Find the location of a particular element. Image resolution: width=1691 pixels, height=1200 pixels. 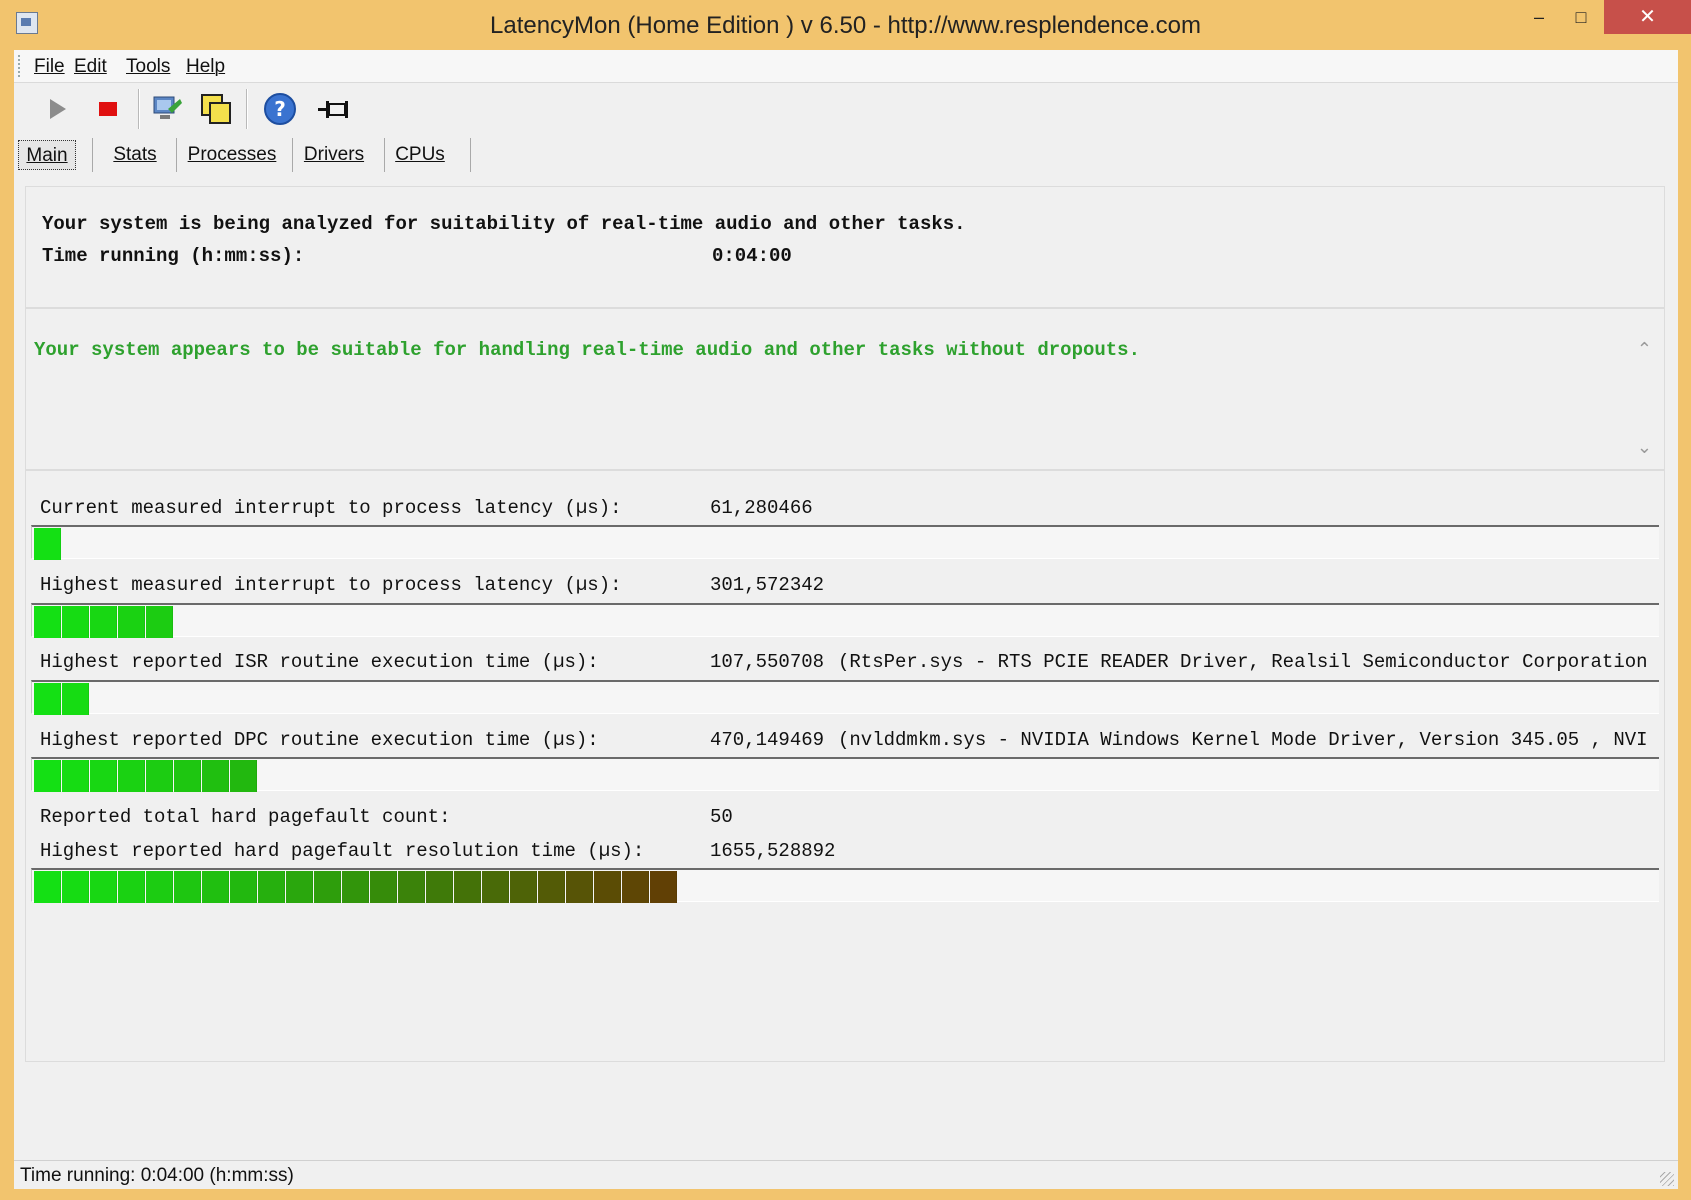

metric-value: 61,280466 is located at coordinates (761, 508).